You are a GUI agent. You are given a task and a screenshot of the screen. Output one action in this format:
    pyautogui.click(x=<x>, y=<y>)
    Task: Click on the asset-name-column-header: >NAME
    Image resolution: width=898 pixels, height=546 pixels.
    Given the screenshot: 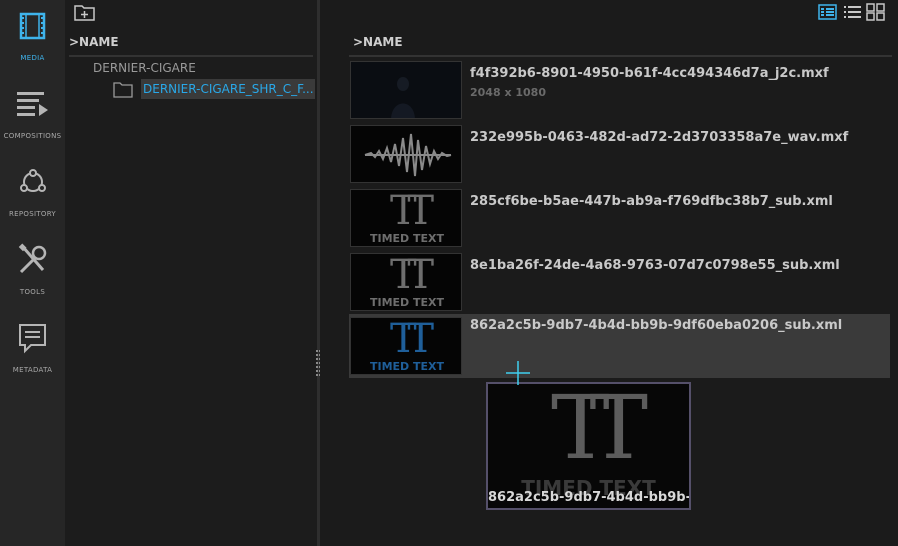 What is the action you would take?
    pyautogui.click(x=378, y=42)
    